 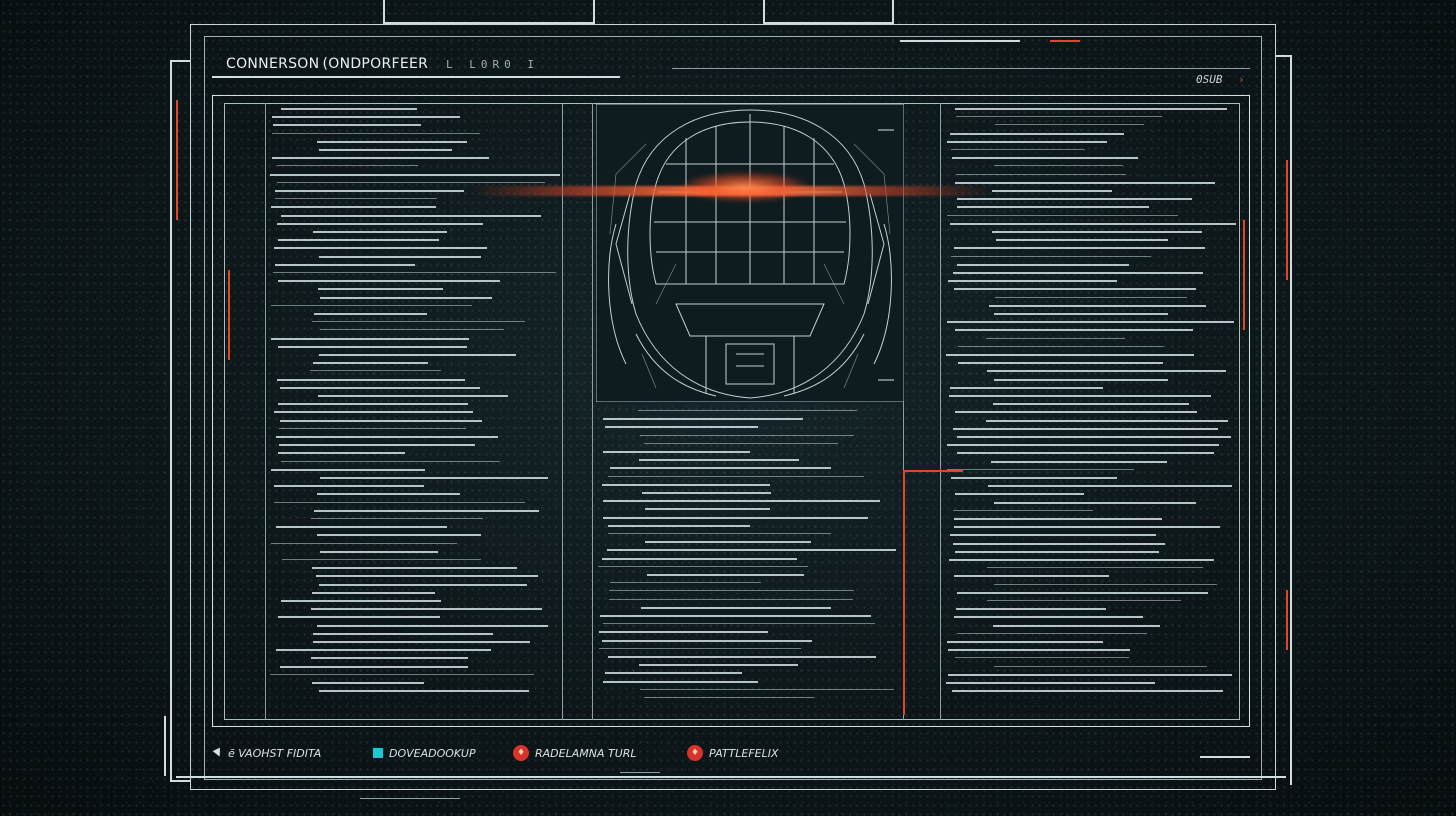 What do you see at coordinates (177, 160) in the screenshot?
I see `left-red-accent` at bounding box center [177, 160].